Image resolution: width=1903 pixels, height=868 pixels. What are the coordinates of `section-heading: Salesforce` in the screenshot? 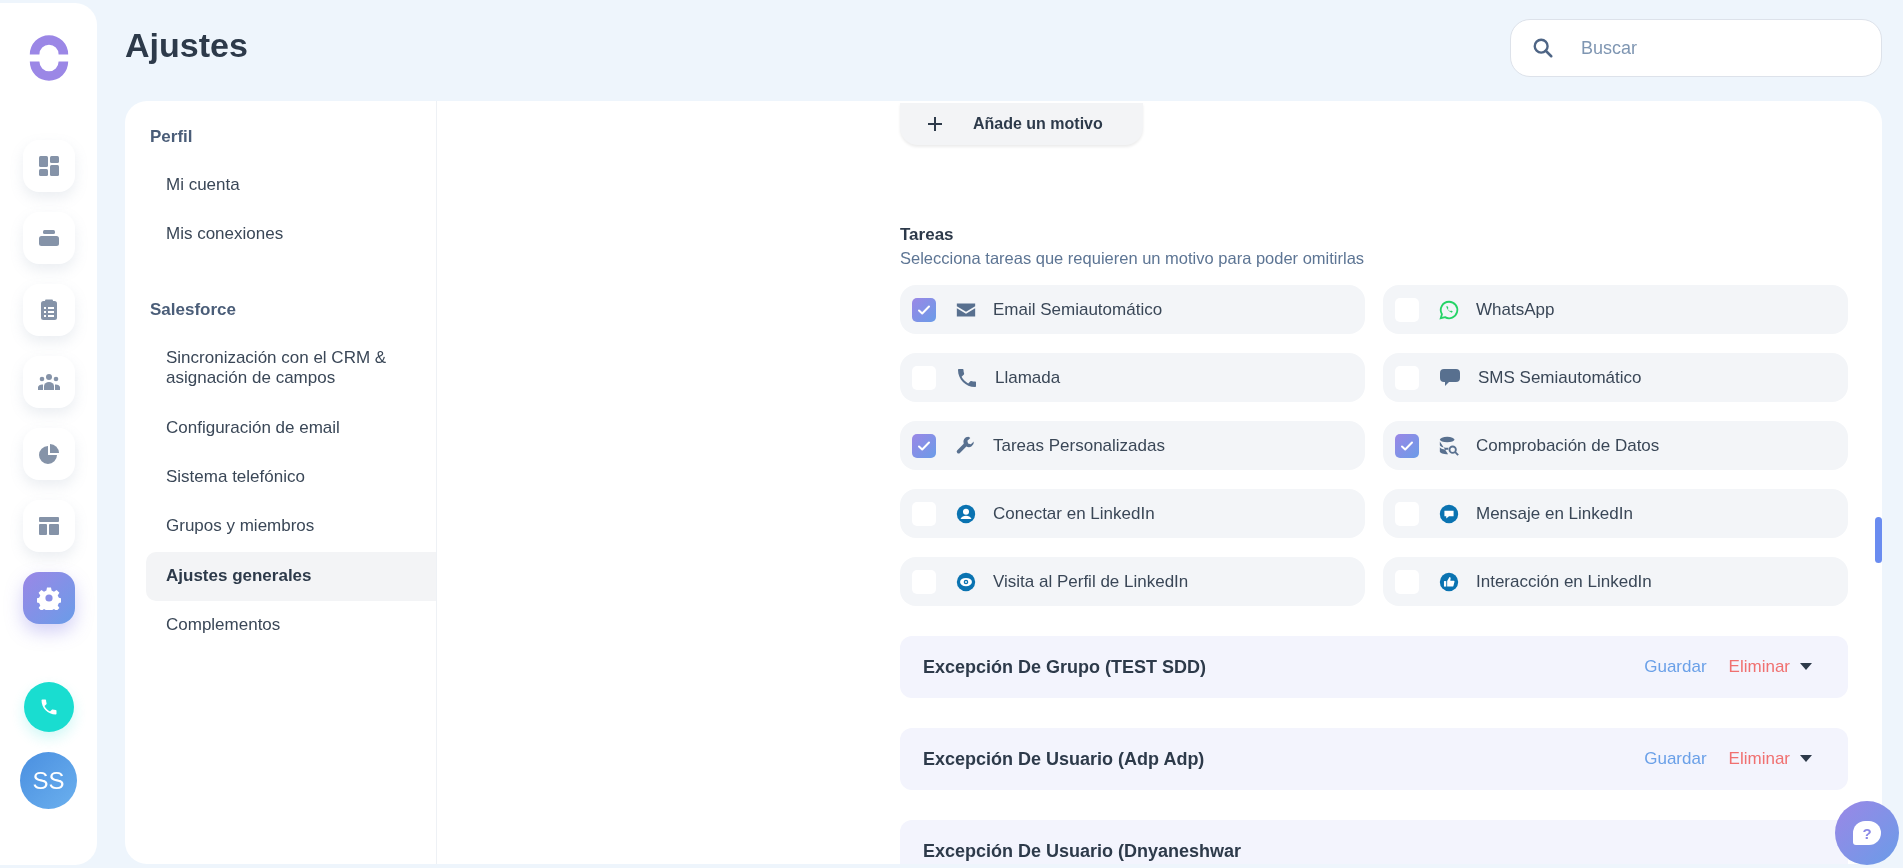 It's located at (193, 309).